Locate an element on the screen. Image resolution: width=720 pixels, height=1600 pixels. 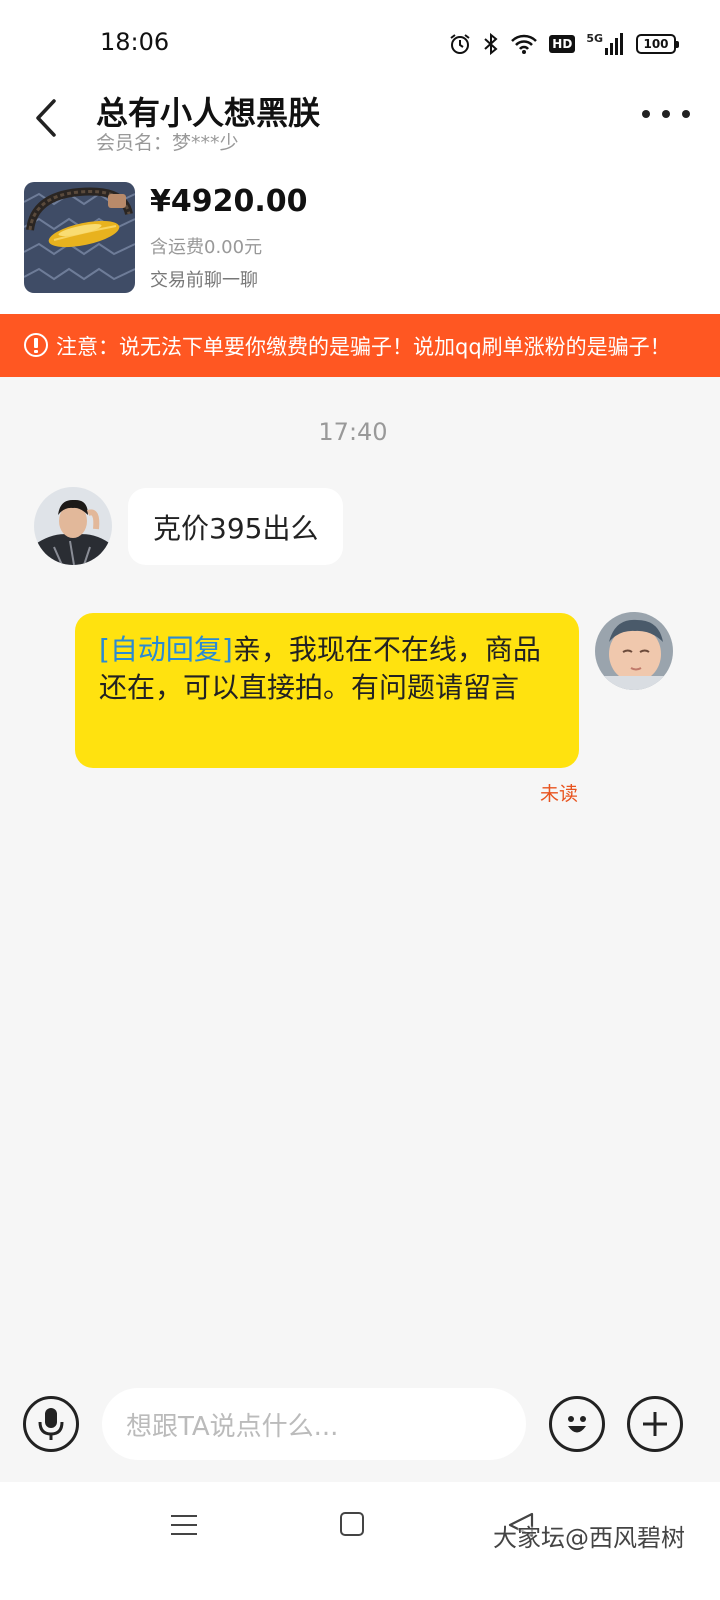
product-image is located at coordinates (79, 237).